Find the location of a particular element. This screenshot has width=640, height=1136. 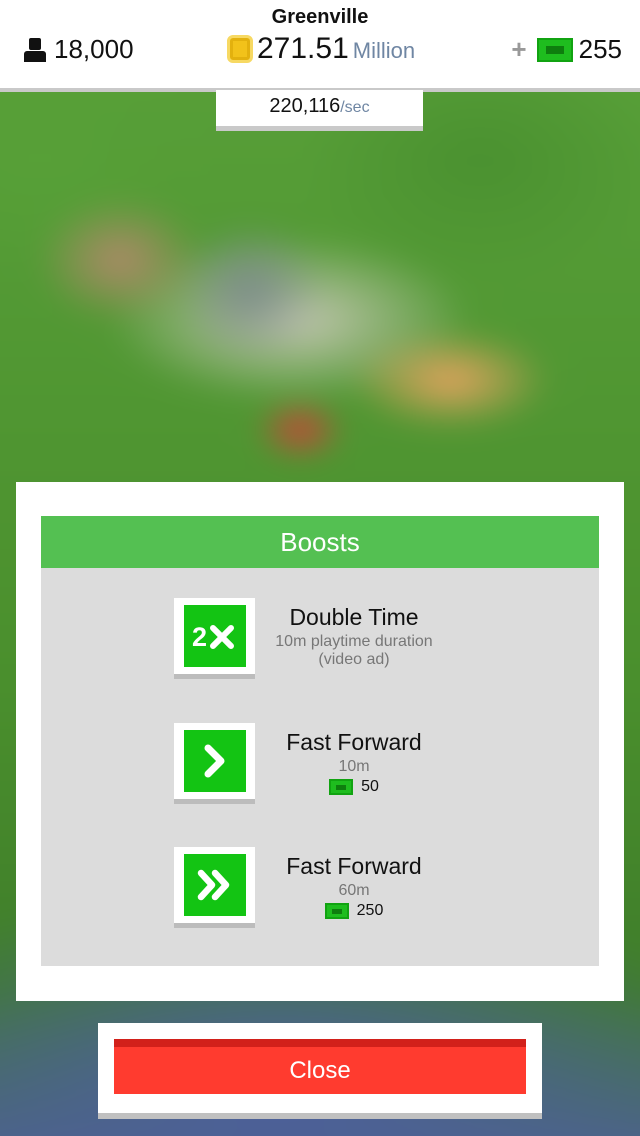

income-rate-unit: /sec is located at coordinates (355, 107).